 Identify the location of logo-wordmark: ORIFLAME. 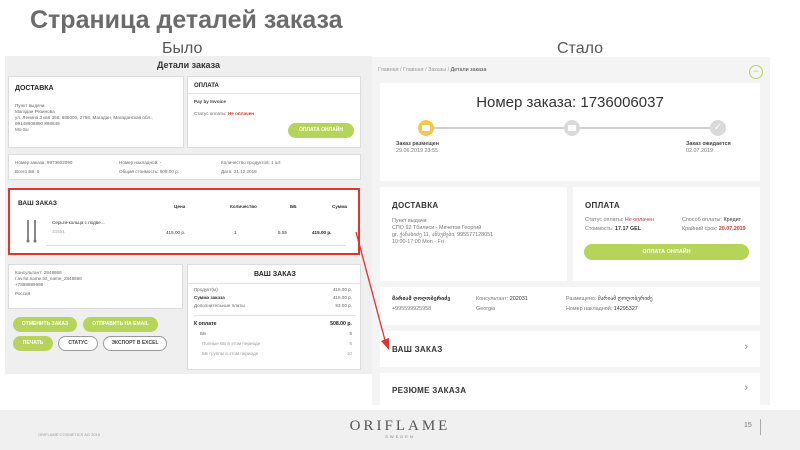
(400, 426).